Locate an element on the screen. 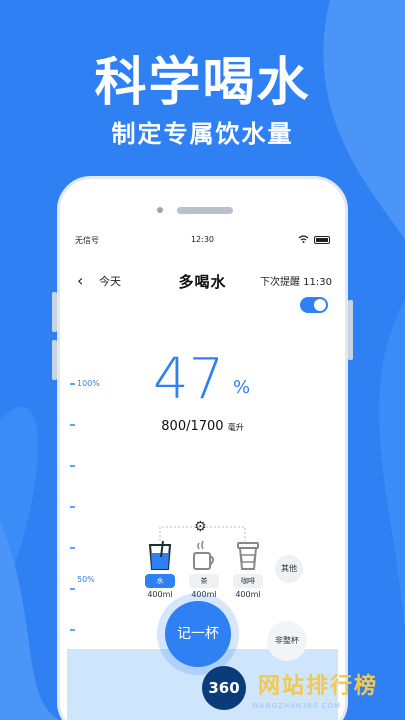 Image resolution: width=405 pixels, height=720 pixels. promo-subheadline: 制定专属饮水量 is located at coordinates (202, 134).